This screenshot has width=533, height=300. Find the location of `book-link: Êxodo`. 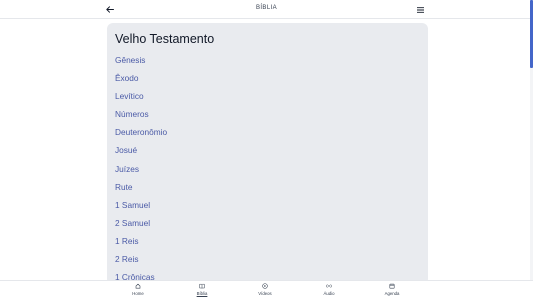

book-link: Êxodo is located at coordinates (141, 81).